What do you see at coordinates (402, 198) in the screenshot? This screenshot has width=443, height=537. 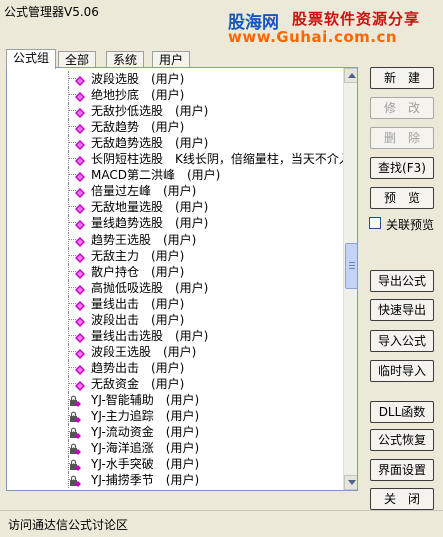 I see `preview-button: 预 览` at bounding box center [402, 198].